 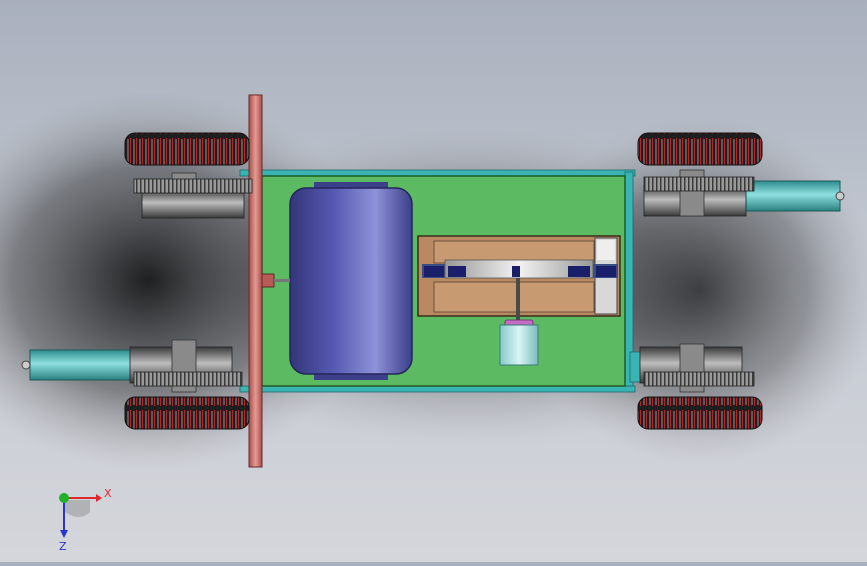 I want to click on axle-rod, so click(x=255, y=281).